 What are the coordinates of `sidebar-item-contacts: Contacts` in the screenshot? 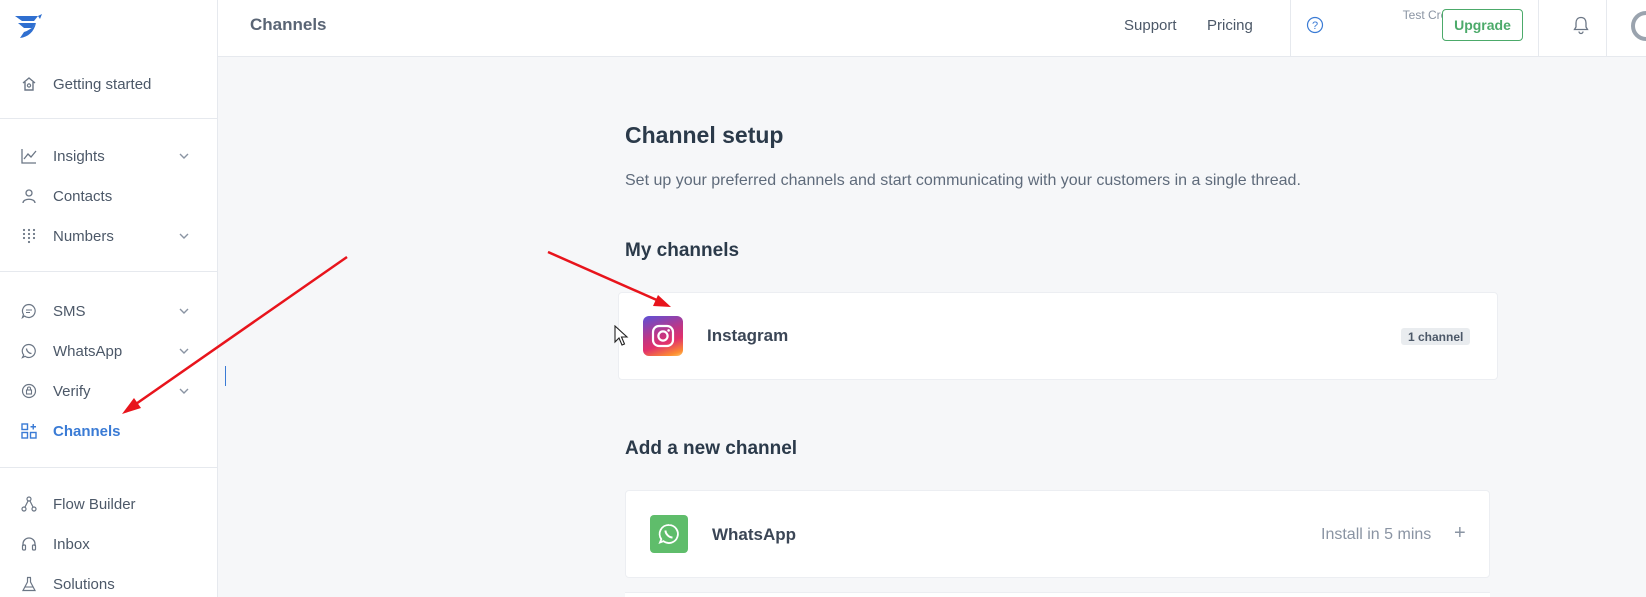 It's located at (108, 196).